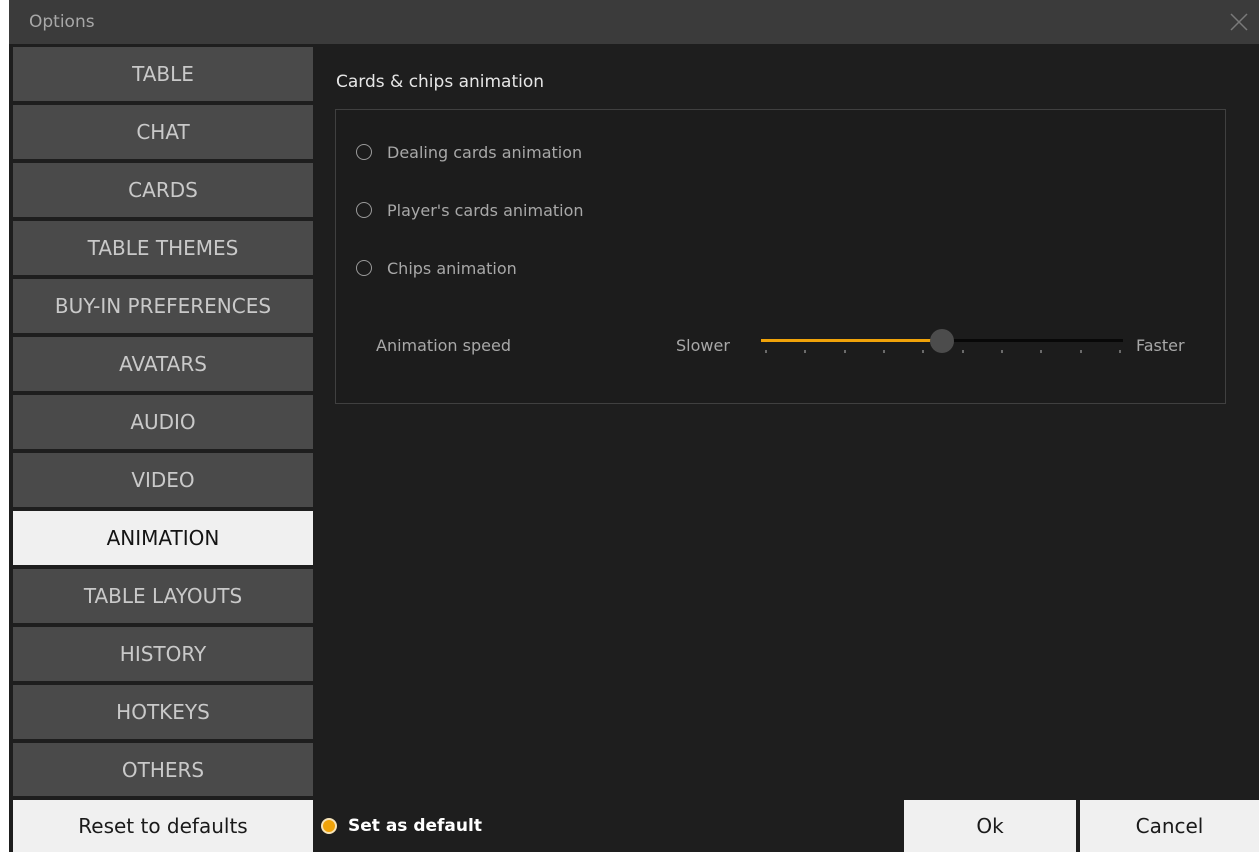  I want to click on section-title: Cards & chips animation, so click(440, 82).